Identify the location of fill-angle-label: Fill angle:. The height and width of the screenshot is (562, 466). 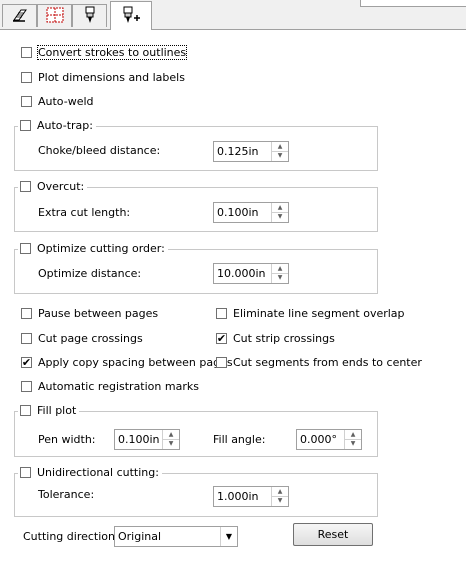
(239, 439).